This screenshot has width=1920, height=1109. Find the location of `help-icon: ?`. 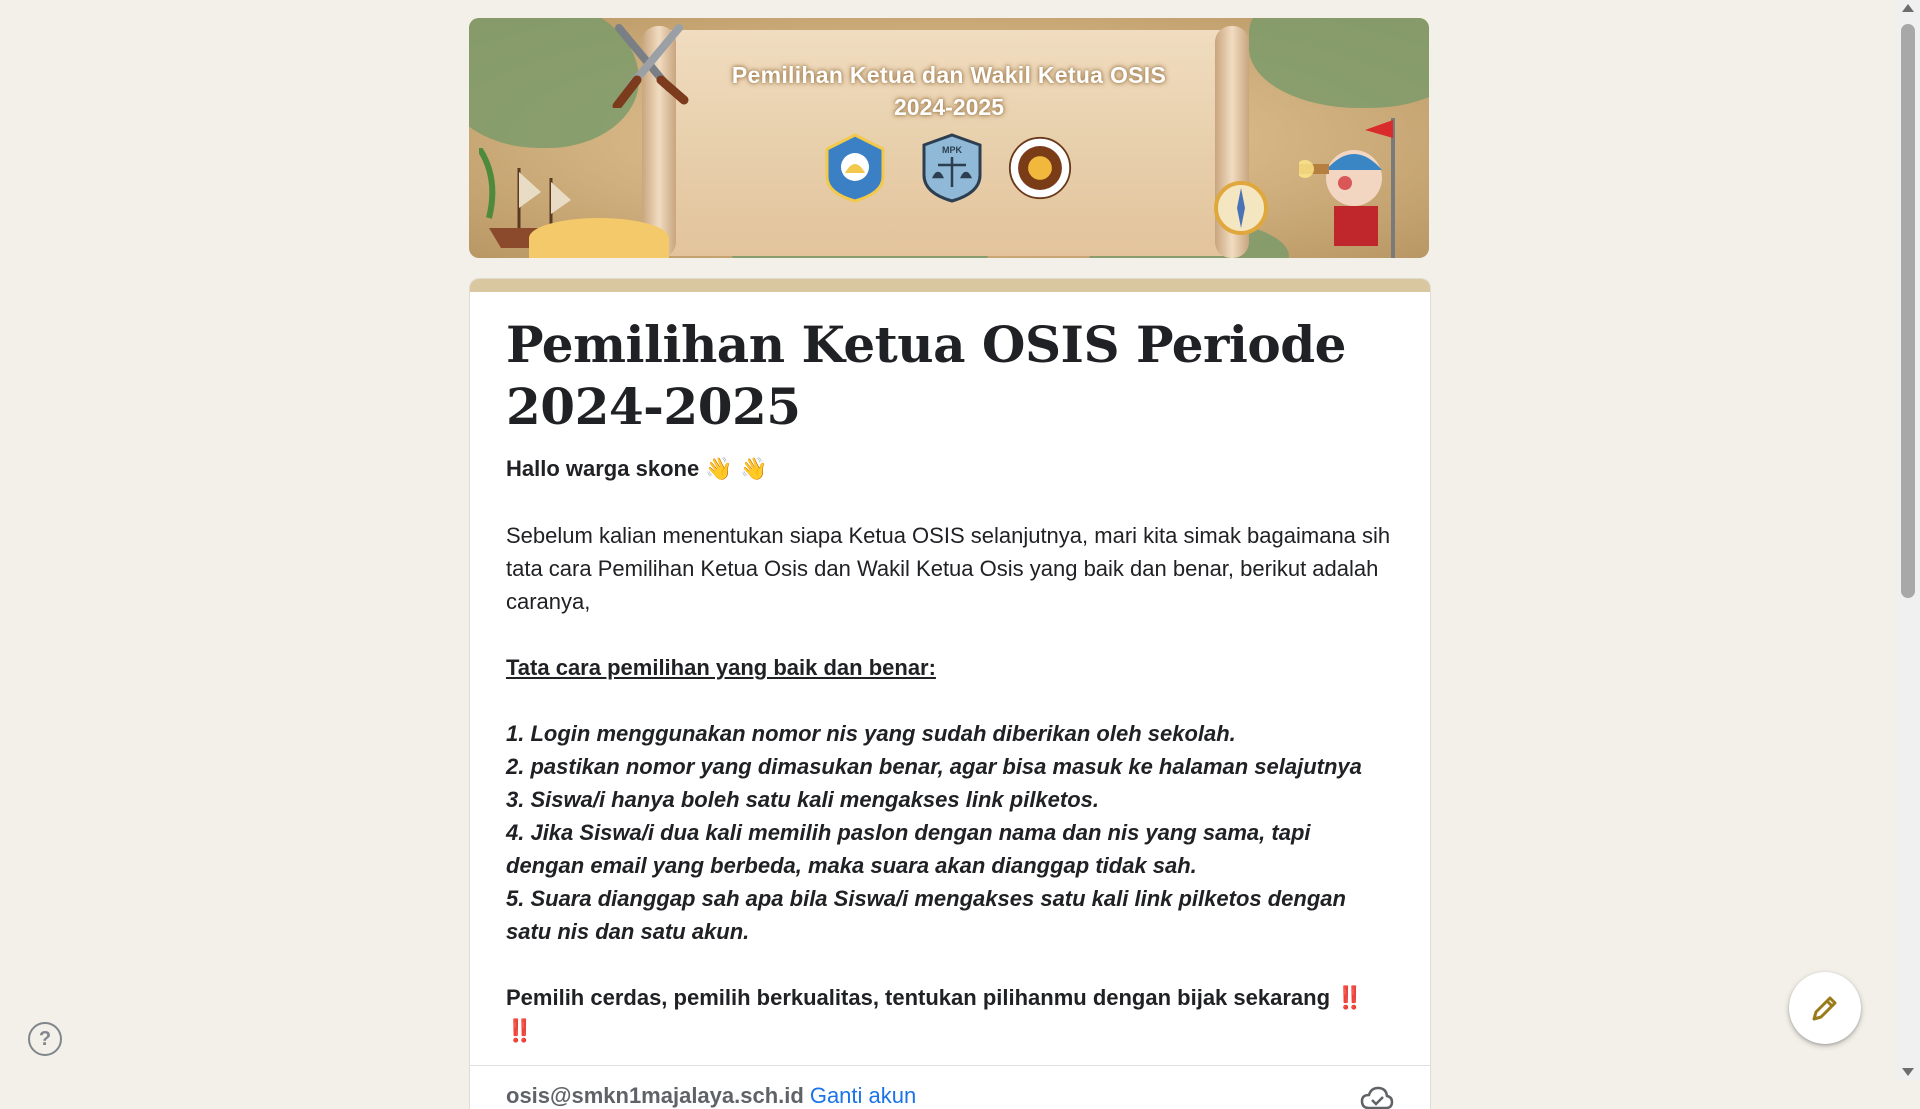

help-icon: ? is located at coordinates (45, 1039).